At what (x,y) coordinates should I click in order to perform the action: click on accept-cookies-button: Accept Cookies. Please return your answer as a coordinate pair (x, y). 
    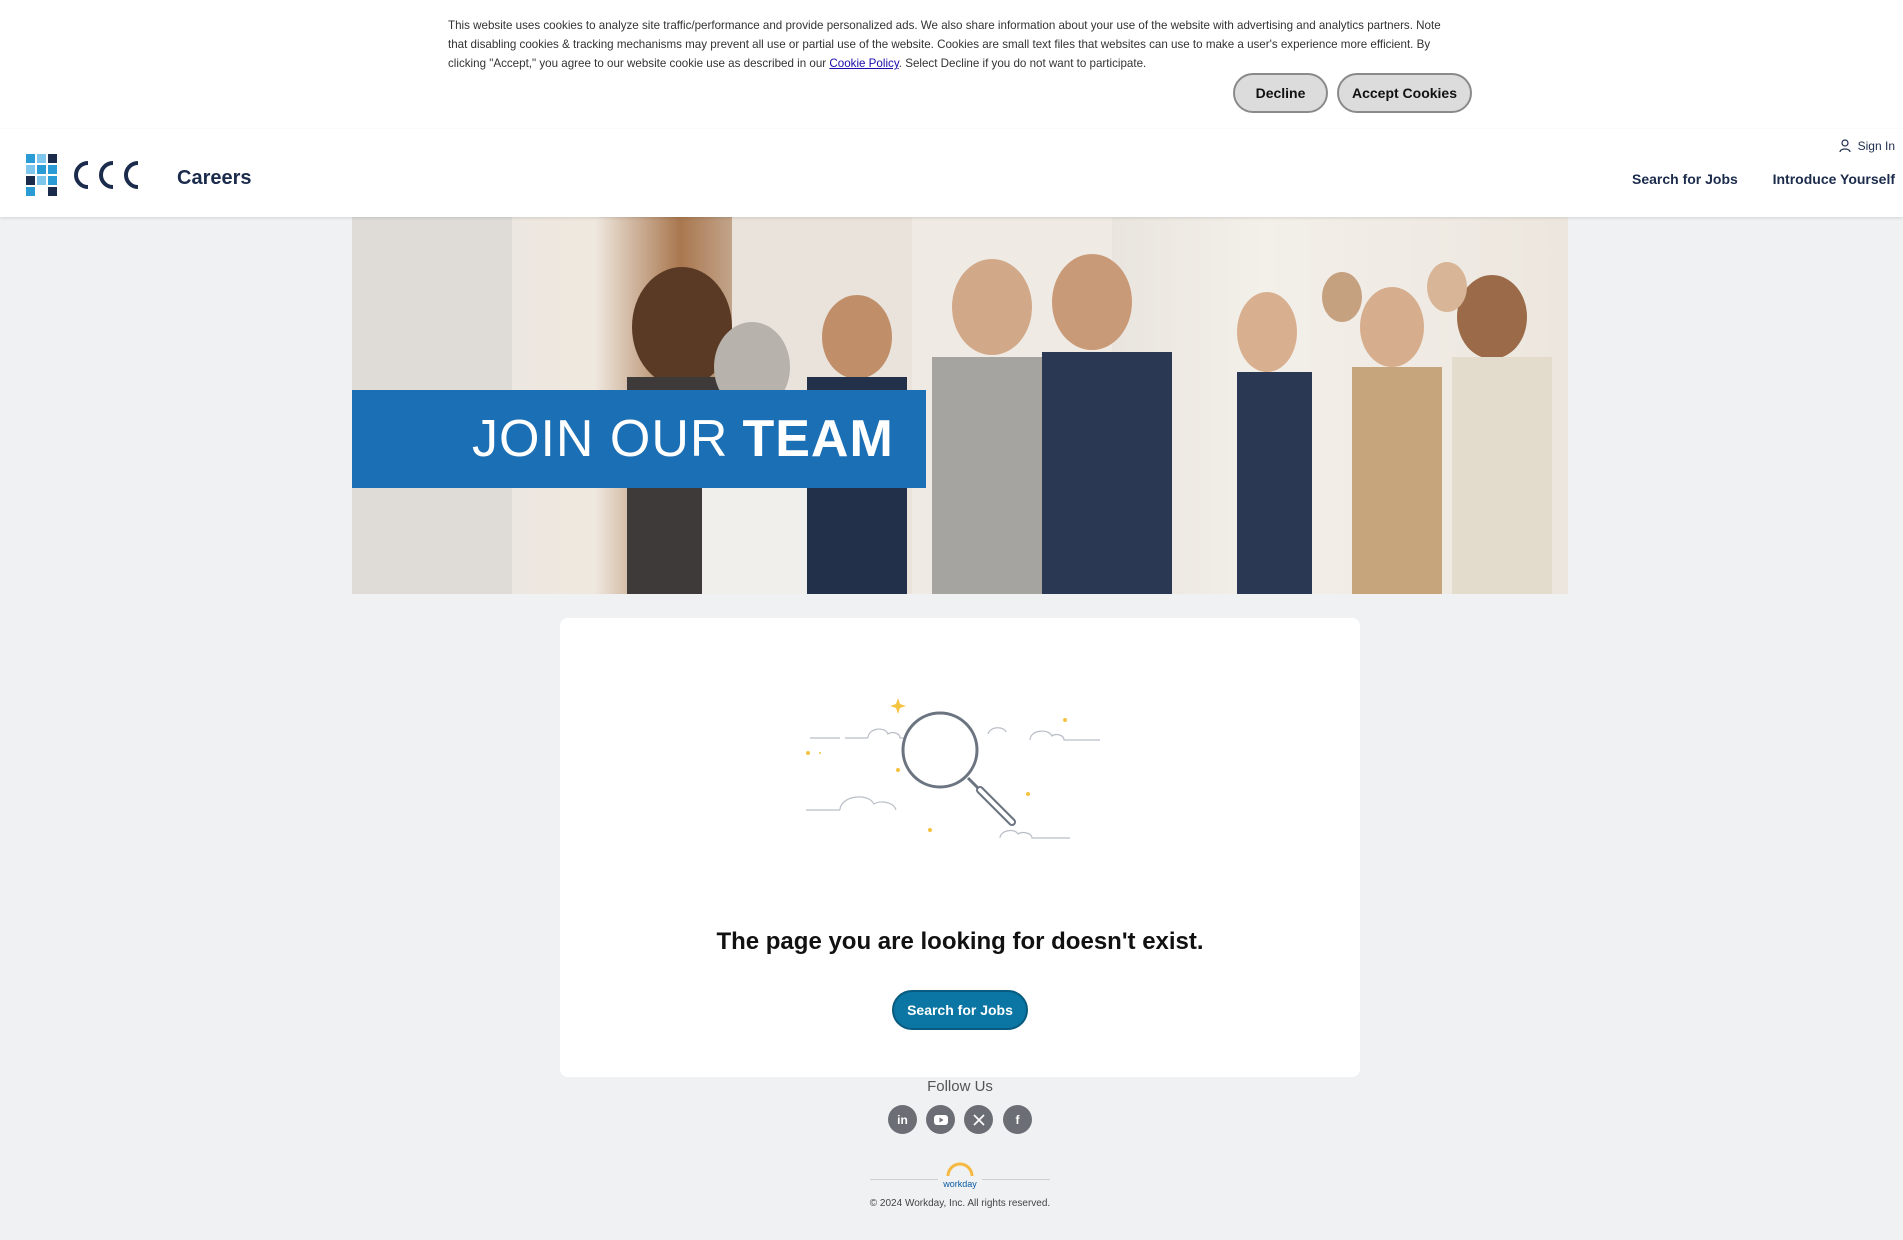
    Looking at the image, I should click on (1404, 93).